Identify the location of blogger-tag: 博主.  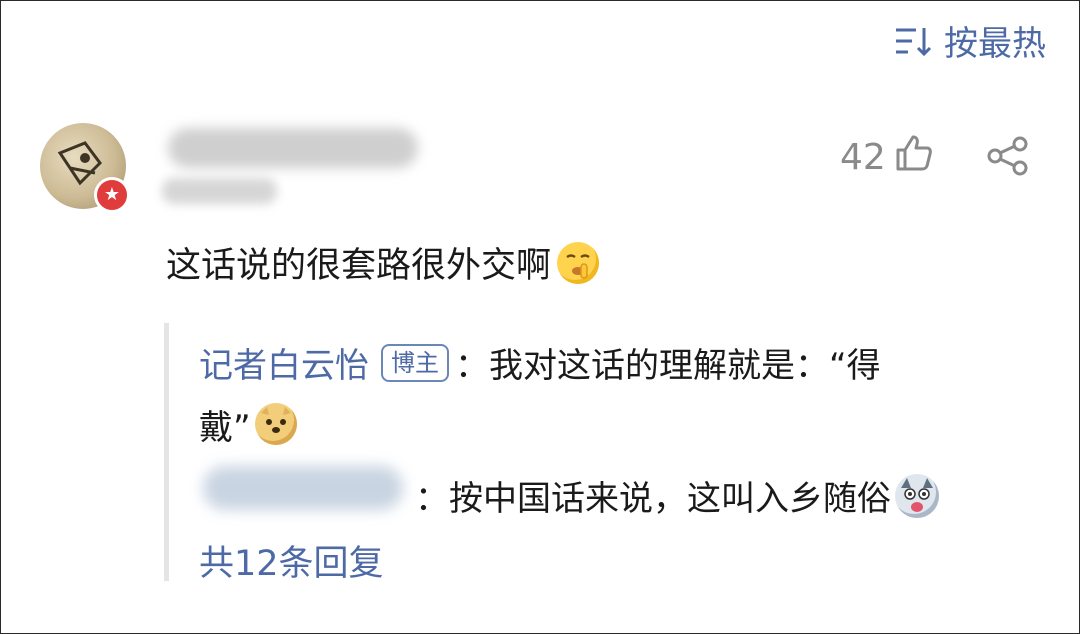
(415, 363).